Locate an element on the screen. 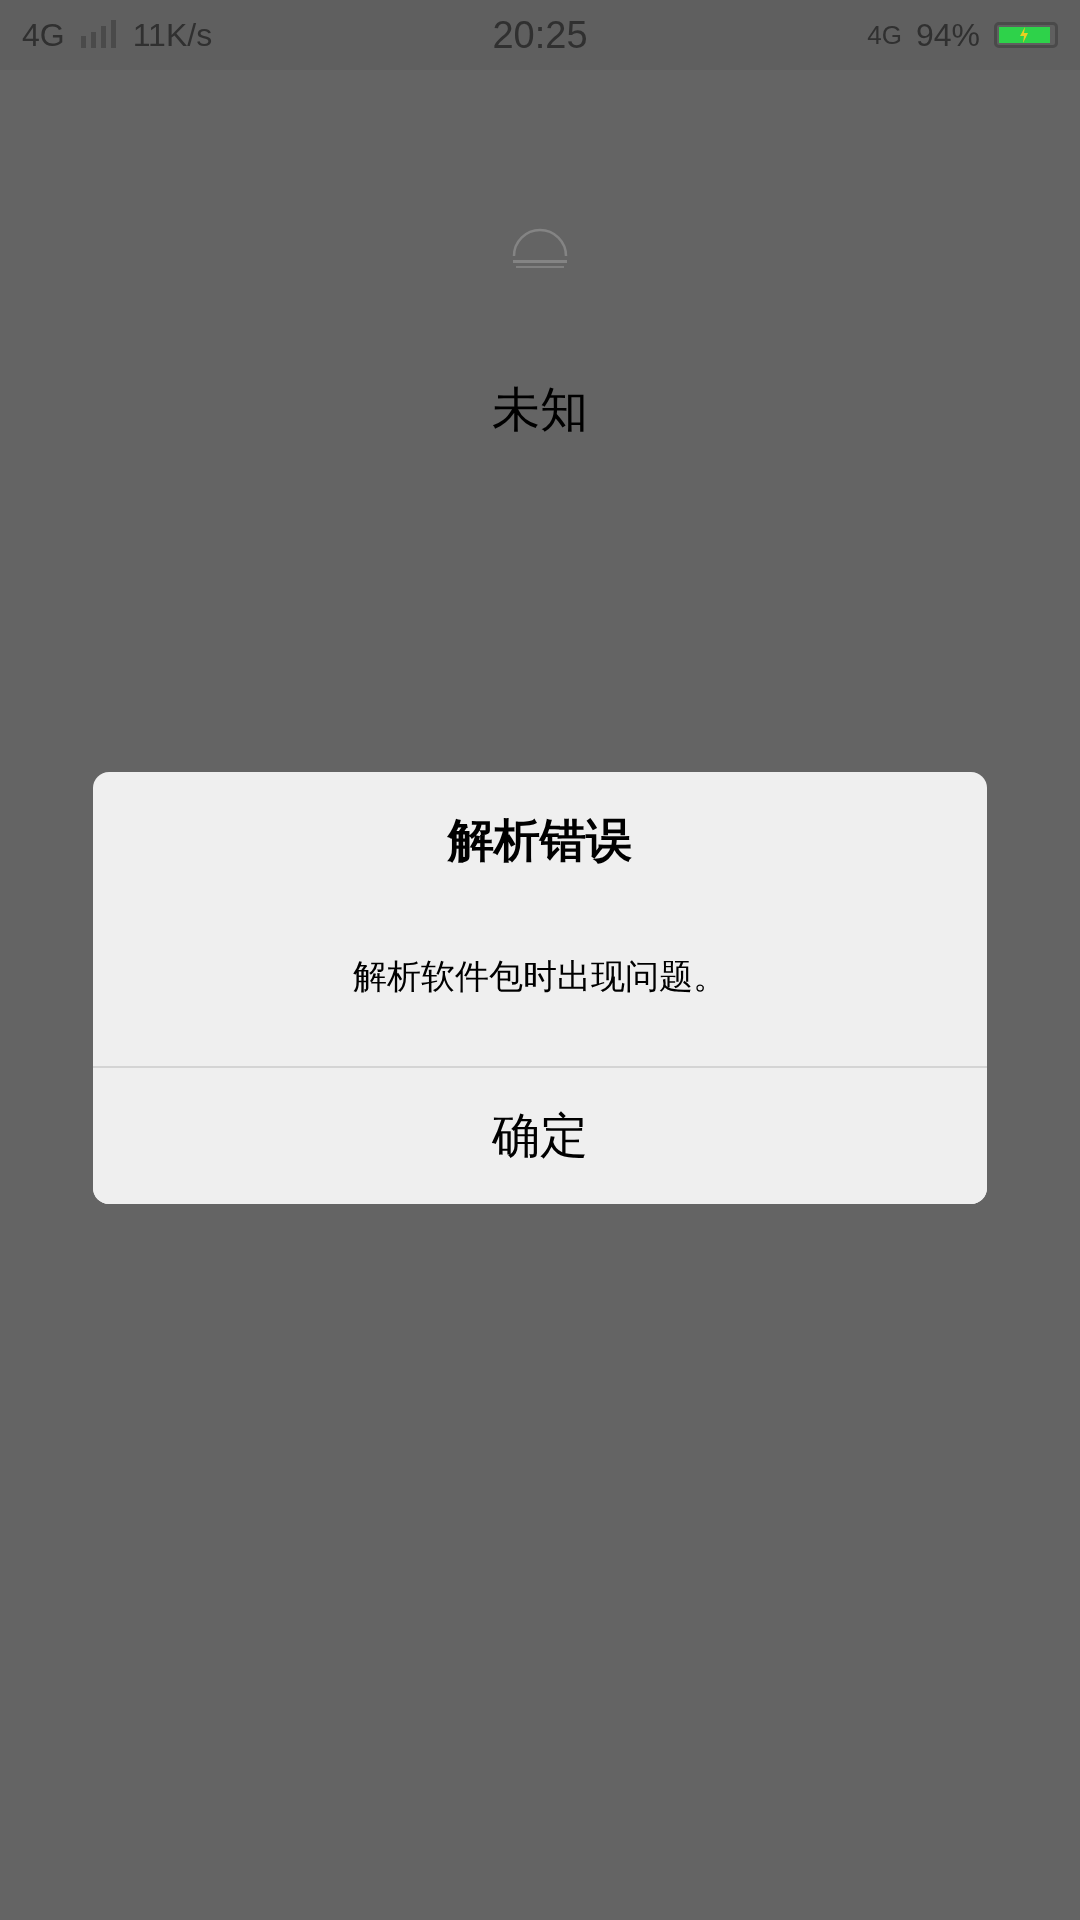 The image size is (1080, 1920). app-name: 未知 is located at coordinates (540, 409).